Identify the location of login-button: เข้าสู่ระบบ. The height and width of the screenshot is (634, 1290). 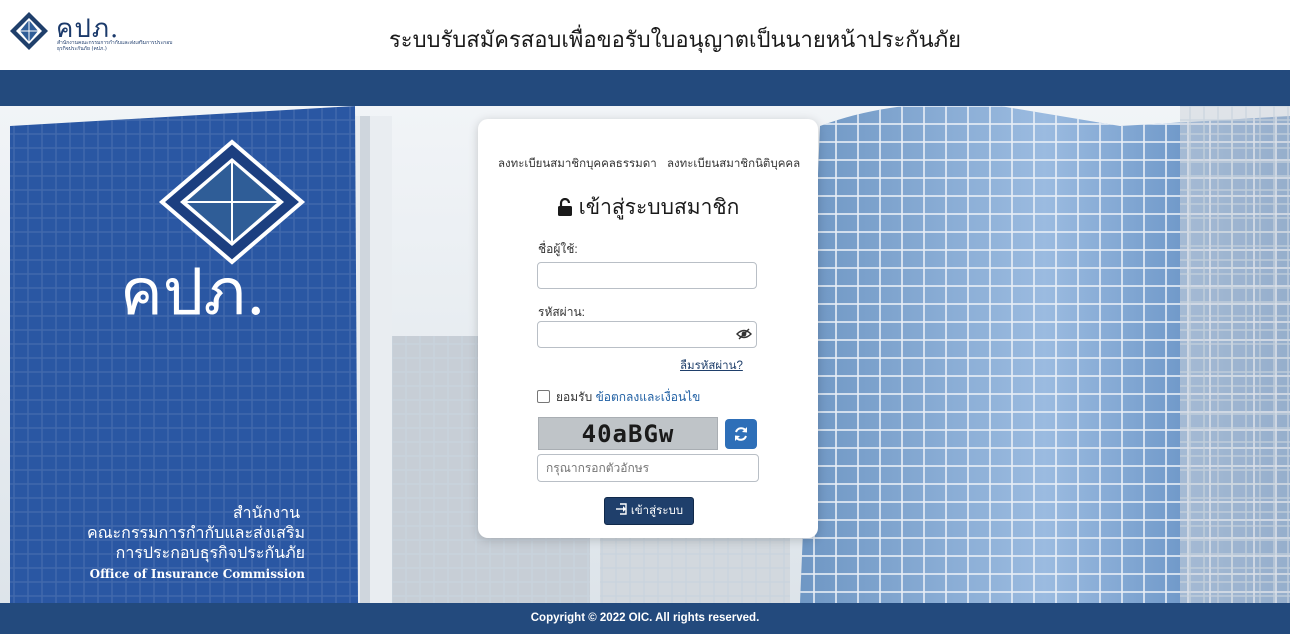
(649, 511).